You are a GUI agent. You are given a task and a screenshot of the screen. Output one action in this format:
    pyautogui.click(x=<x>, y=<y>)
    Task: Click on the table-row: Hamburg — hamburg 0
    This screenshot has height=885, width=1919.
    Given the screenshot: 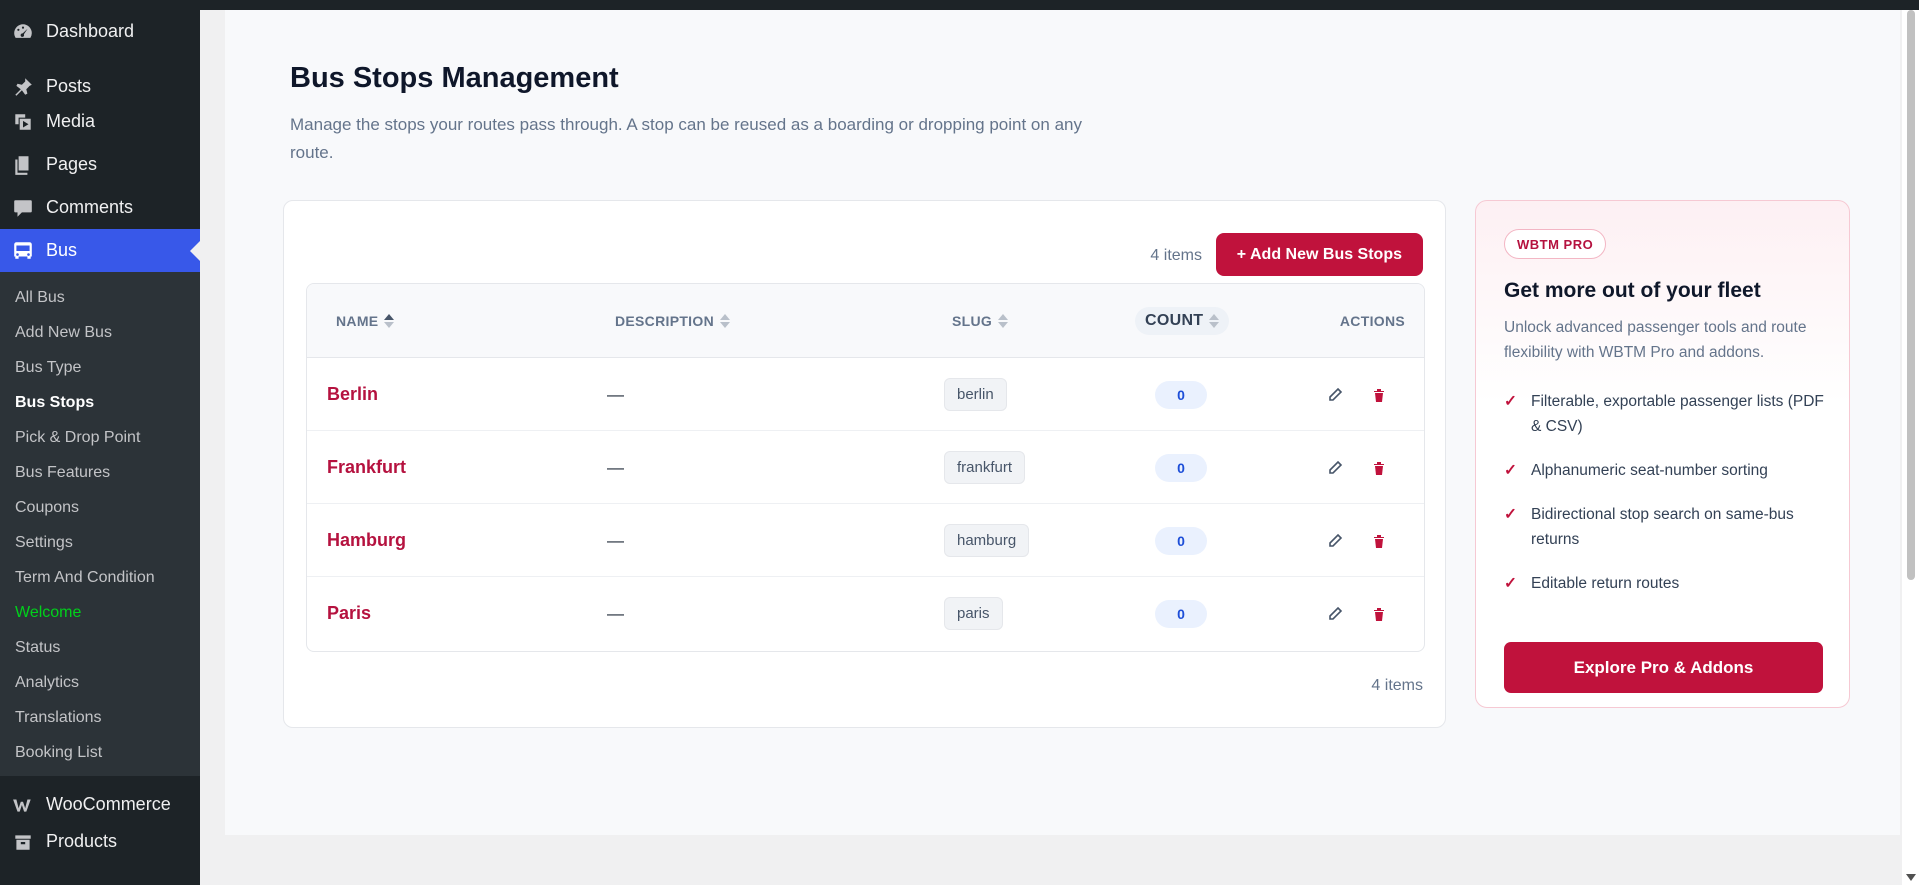 What is the action you would take?
    pyautogui.click(x=865, y=540)
    